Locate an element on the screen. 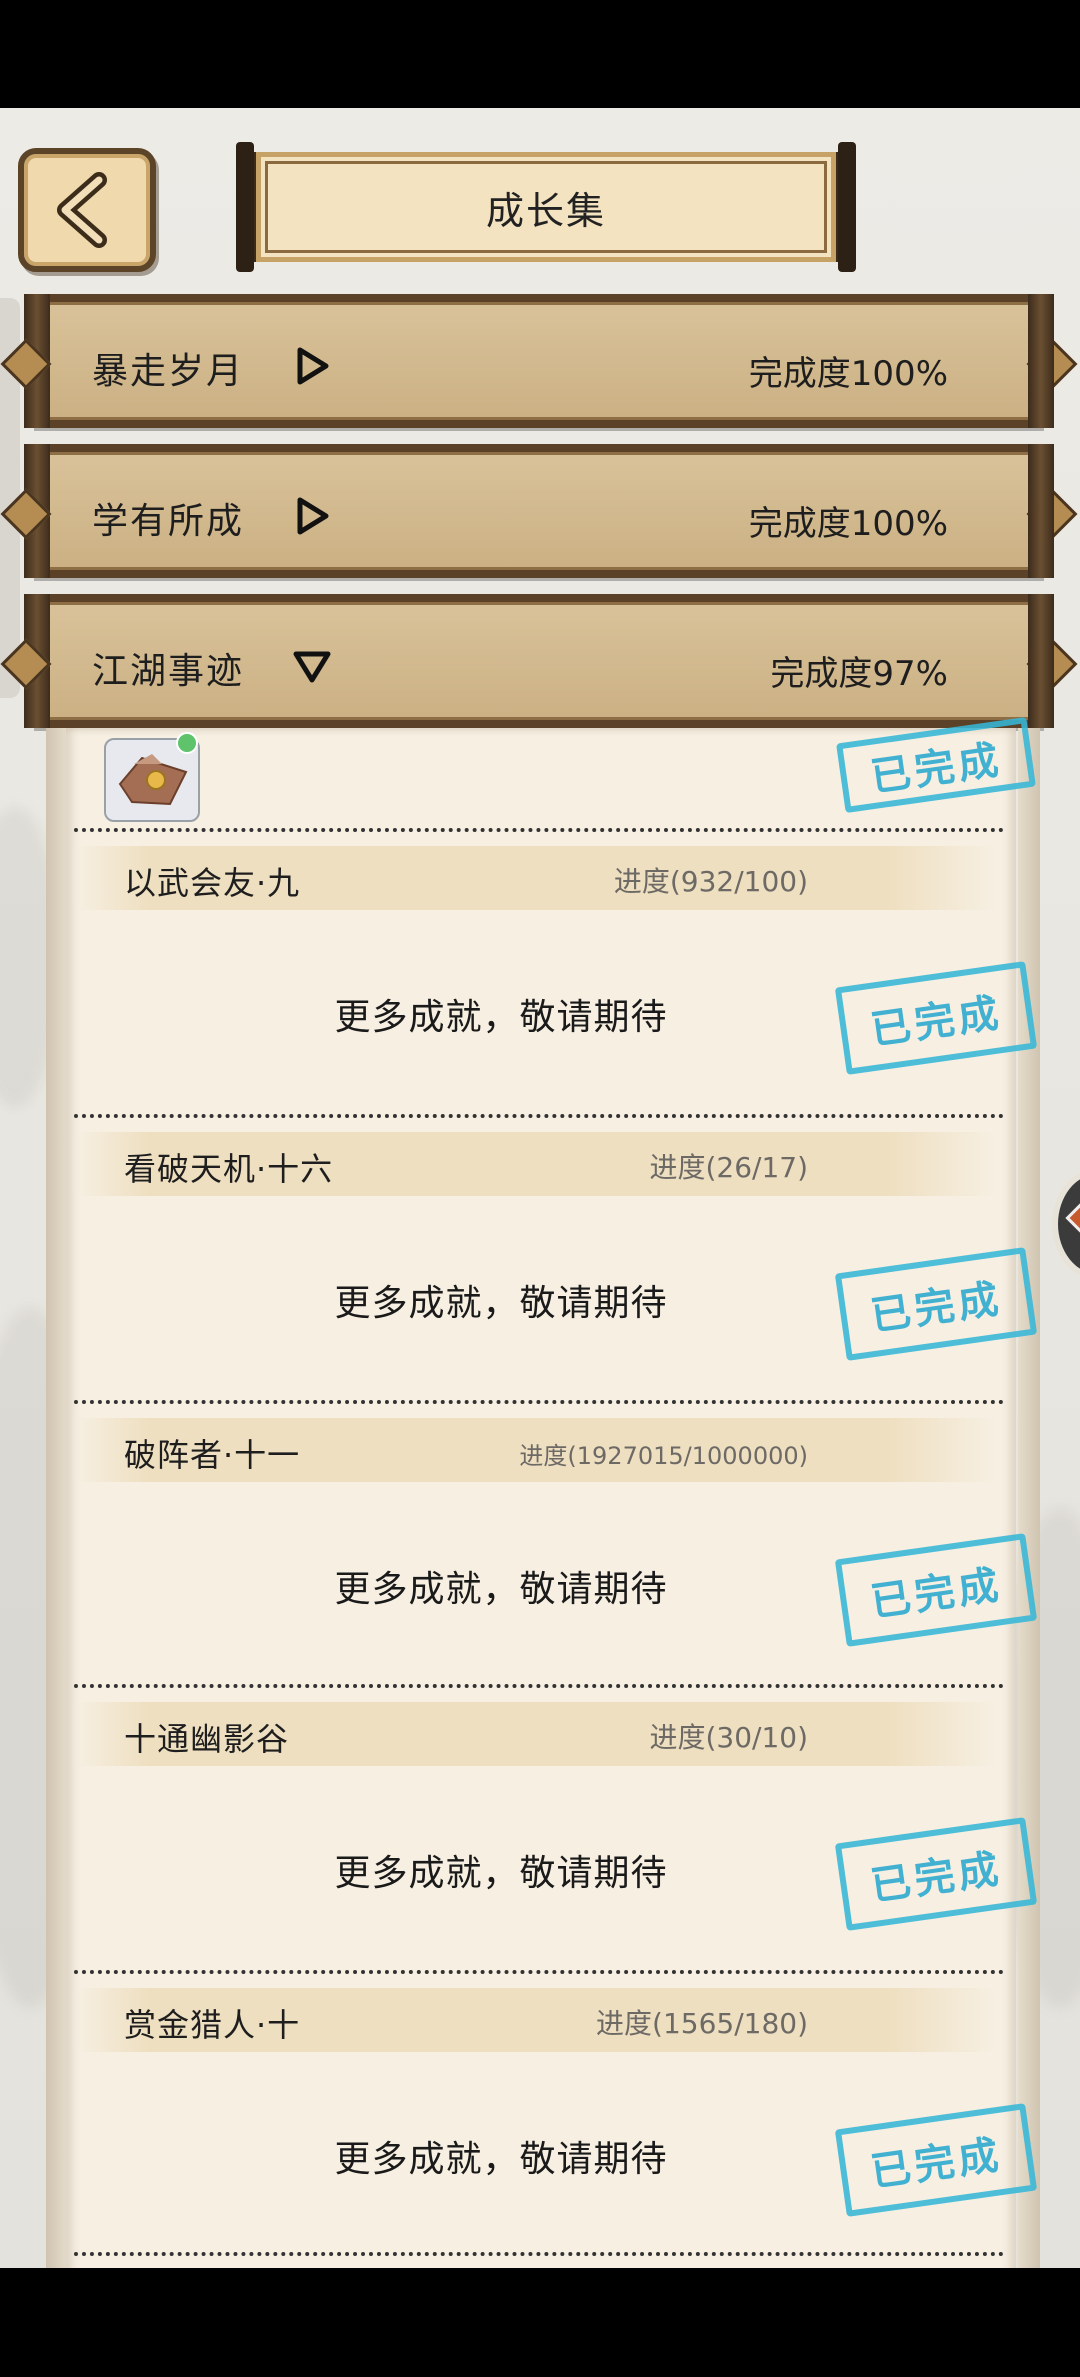 This screenshot has width=1080, height=2377. new-badge is located at coordinates (187, 743).